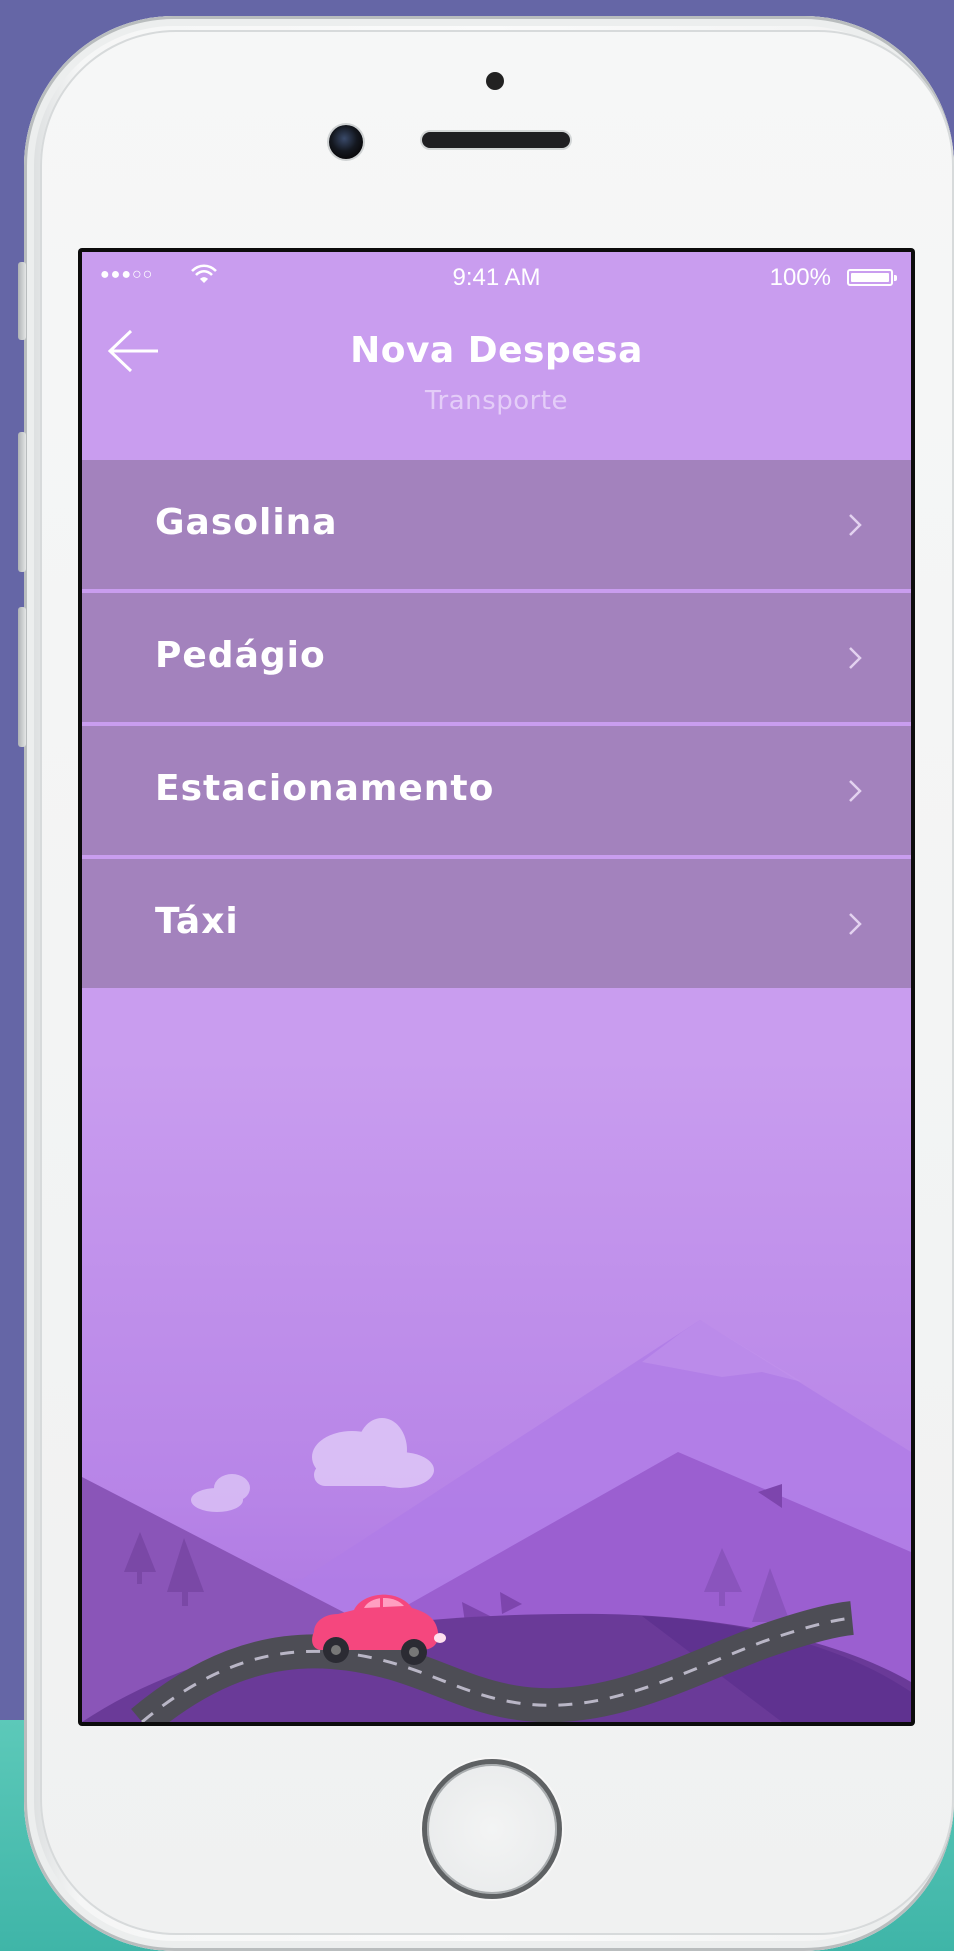 The height and width of the screenshot is (1951, 954). What do you see at coordinates (496, 524) in the screenshot?
I see `list-item-gasolina: Gasolina` at bounding box center [496, 524].